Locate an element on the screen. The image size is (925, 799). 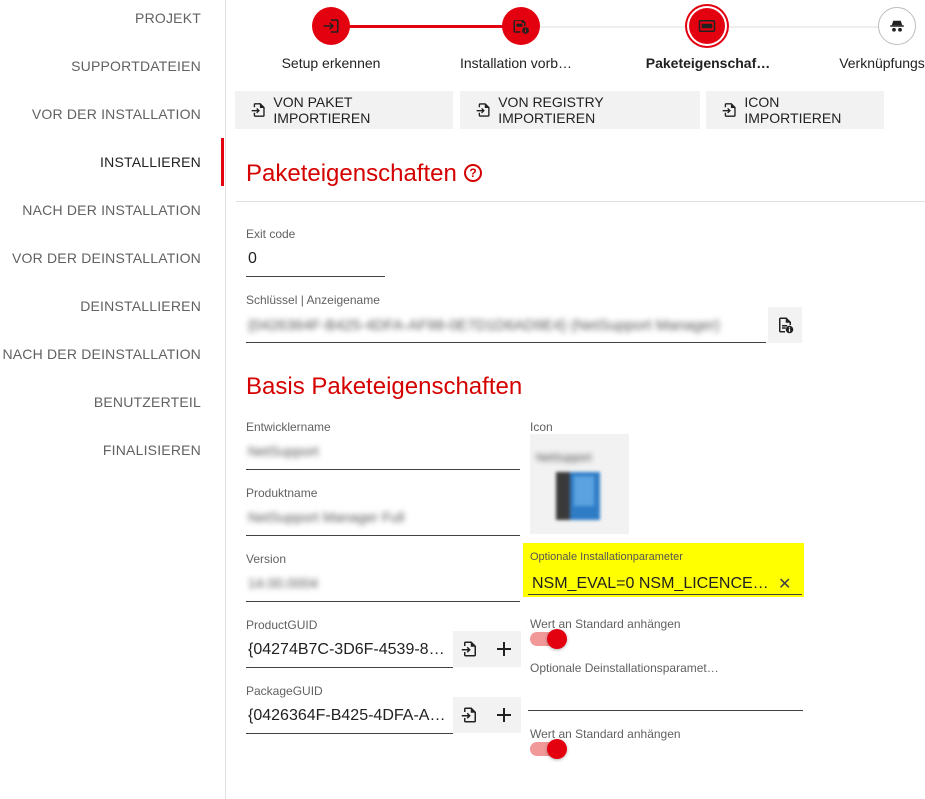
section-title-paketeigenschaften: Paketeigenschaften is located at coordinates (351, 173).